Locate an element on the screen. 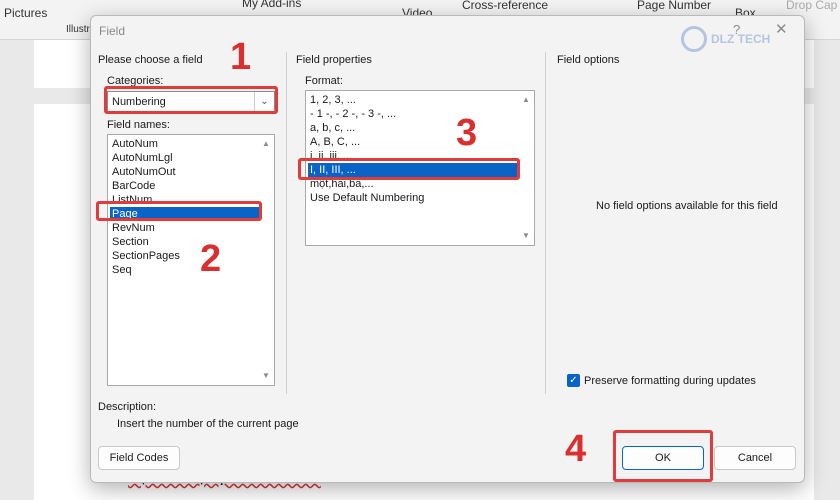  choose-field-heading: Please choose a field is located at coordinates (150, 60).